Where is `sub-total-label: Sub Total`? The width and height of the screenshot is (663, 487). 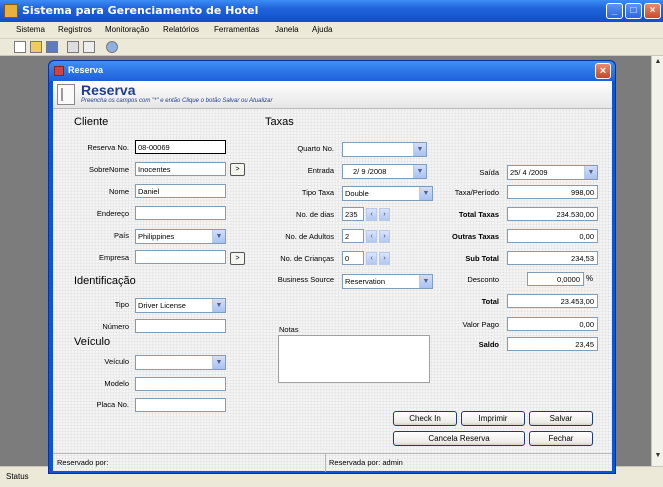
sub-total-label: Sub Total is located at coordinates (482, 258).